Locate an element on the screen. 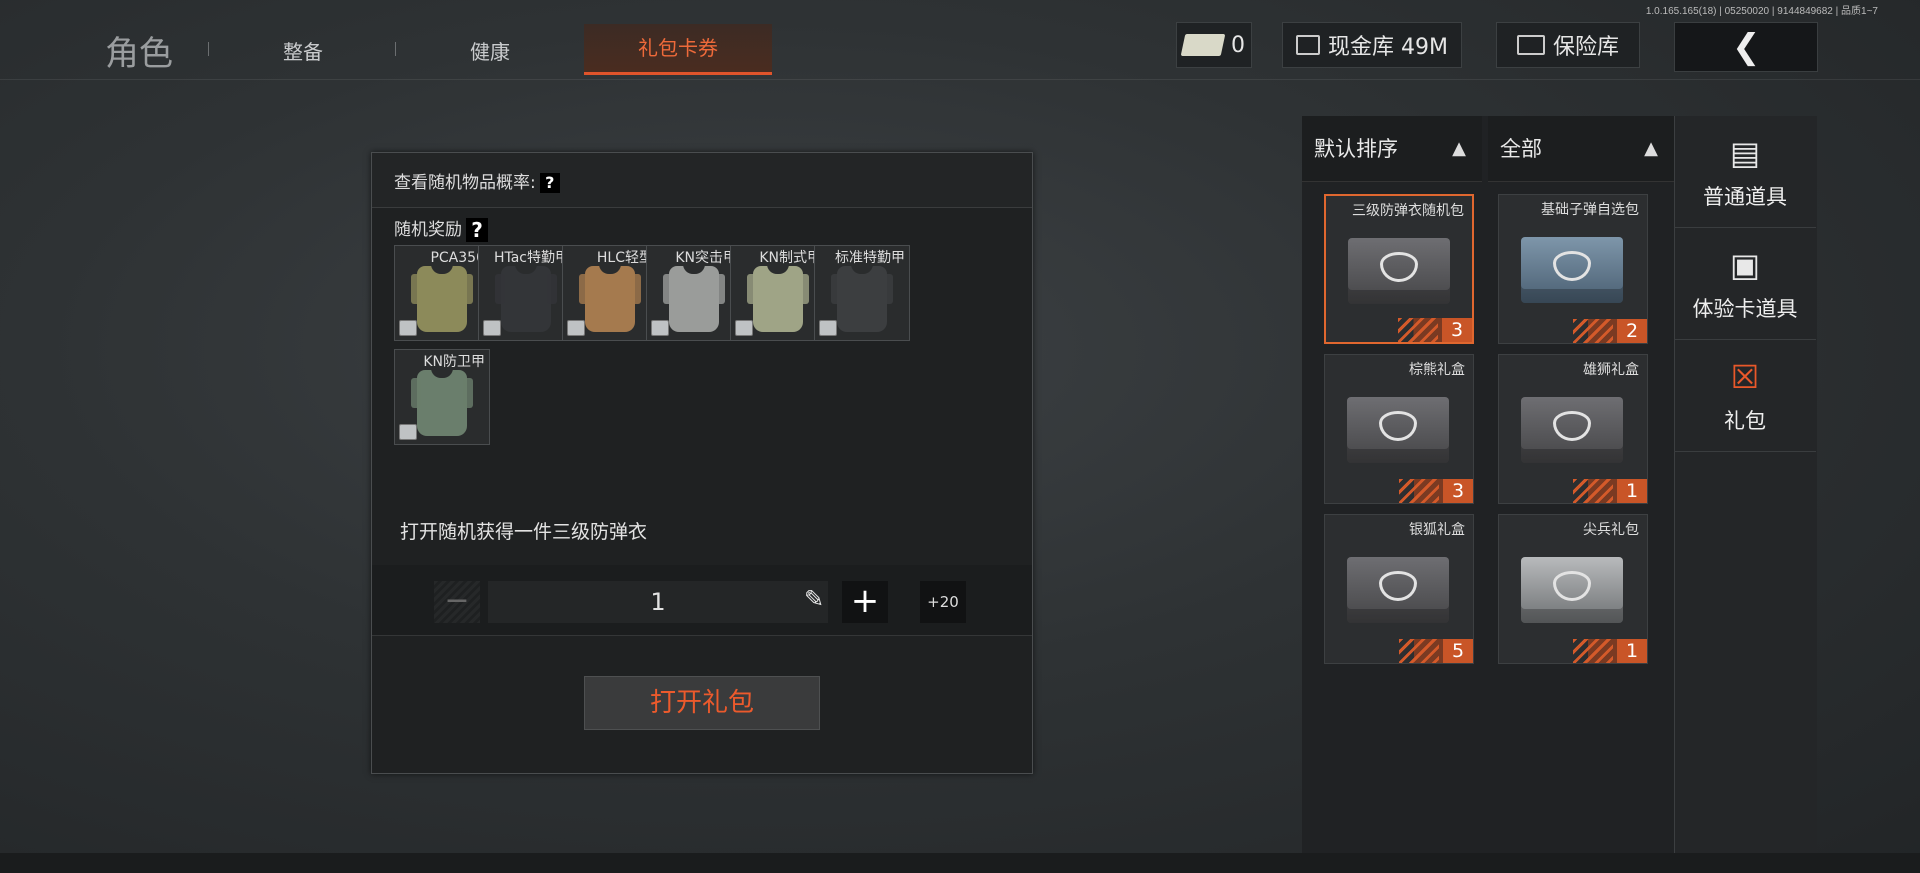 Image resolution: width=1920 pixels, height=873 pixels. reward-item-name: PCA350 is located at coordinates (457, 258).